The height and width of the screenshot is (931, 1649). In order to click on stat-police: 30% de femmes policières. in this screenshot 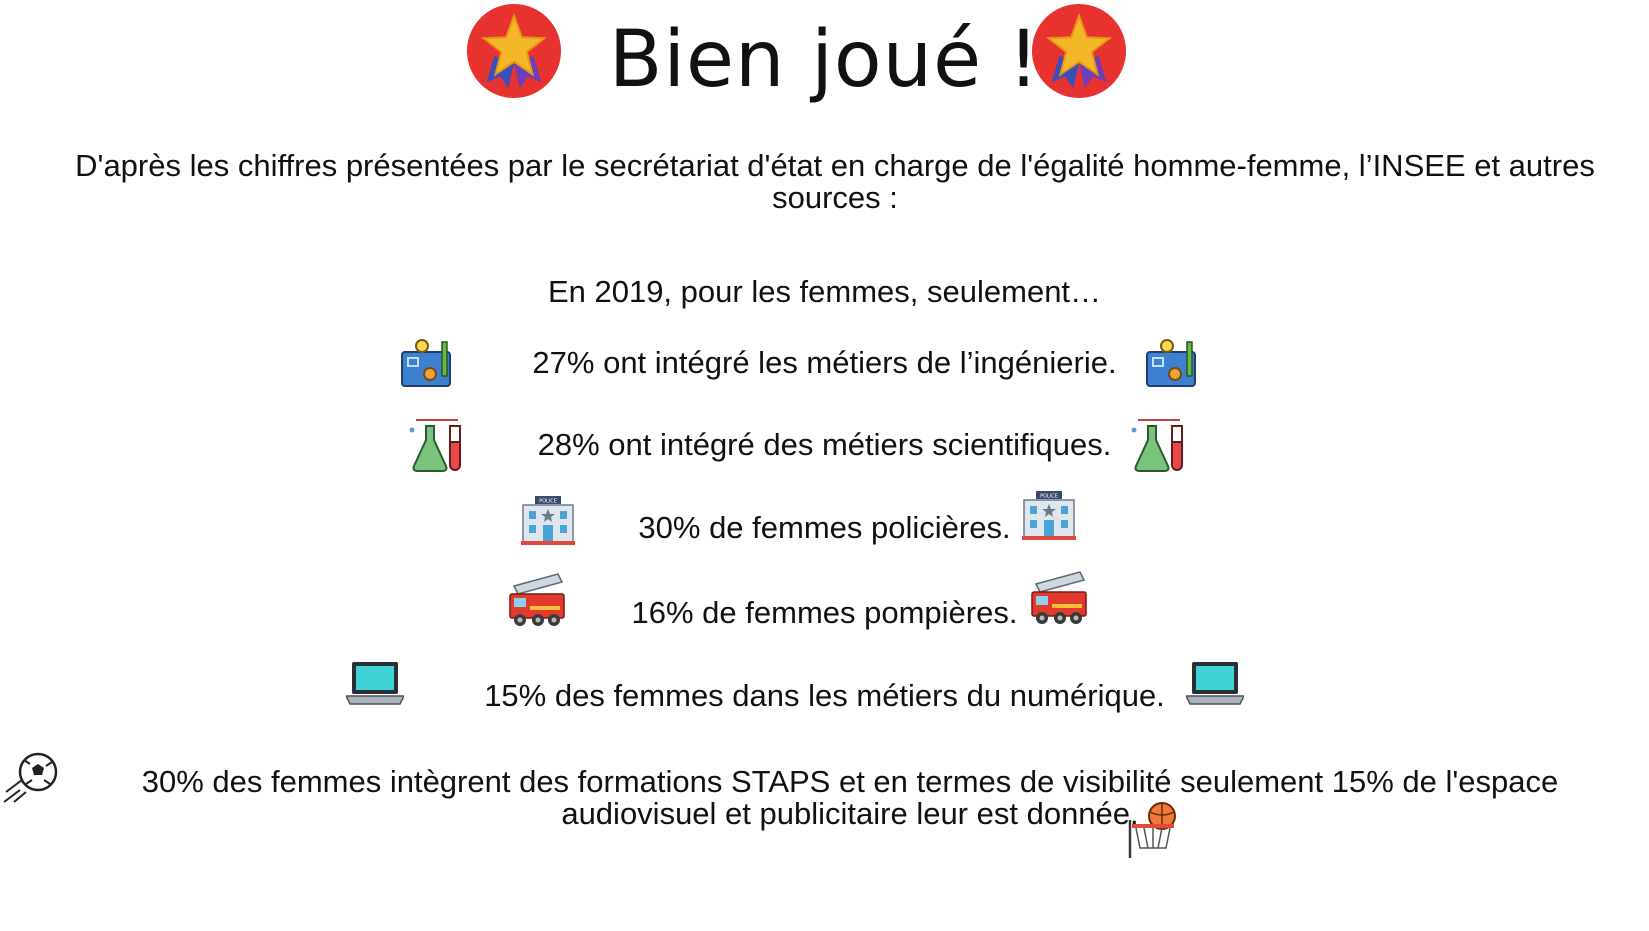, I will do `click(824, 527)`.